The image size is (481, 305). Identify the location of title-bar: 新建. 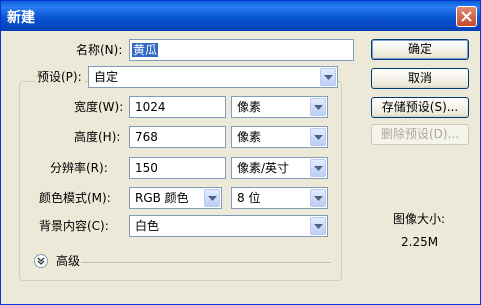
(240, 16).